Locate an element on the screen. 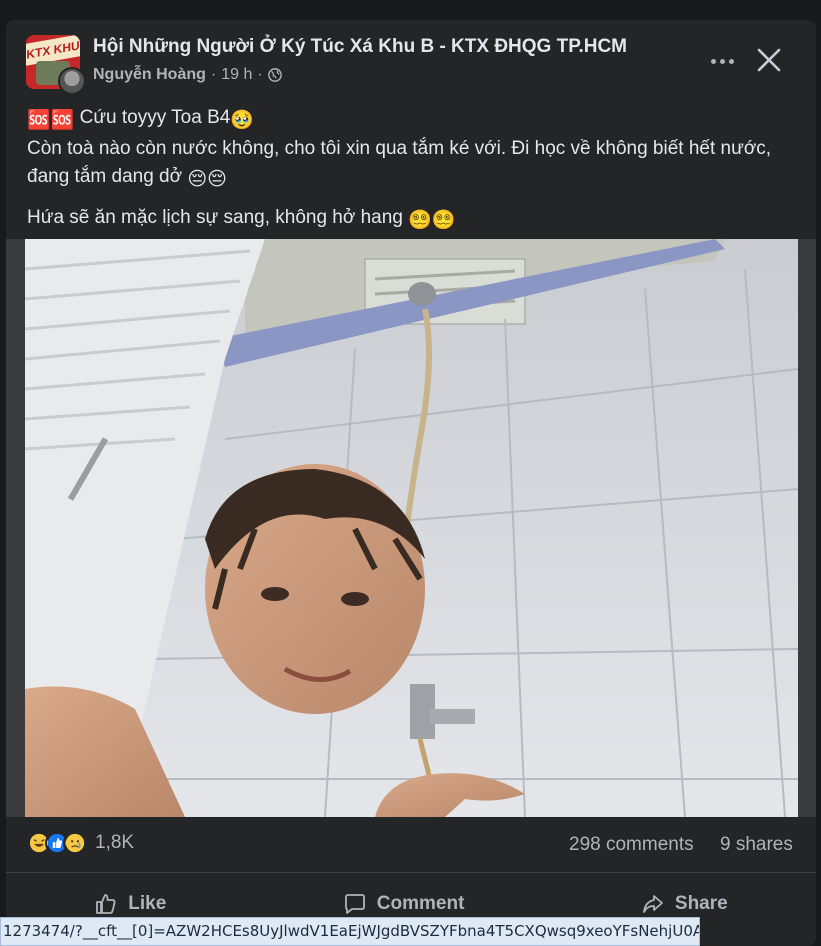 The image size is (821, 946). share-icon is located at coordinates (653, 904).